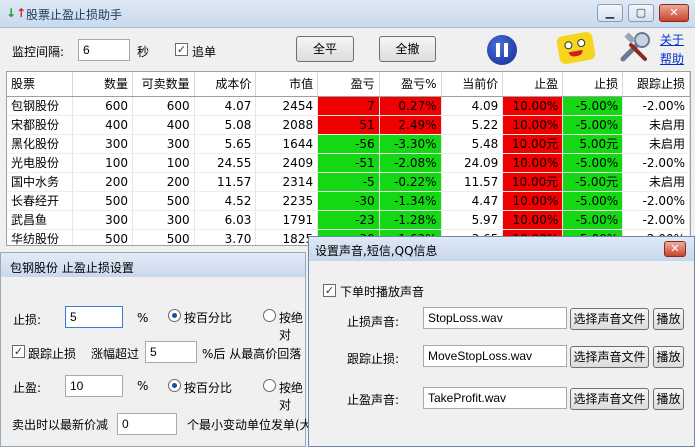 The height and width of the screenshot is (447, 695). What do you see at coordinates (287, 201) in the screenshot?
I see `table-cell: 2235` at bounding box center [287, 201].